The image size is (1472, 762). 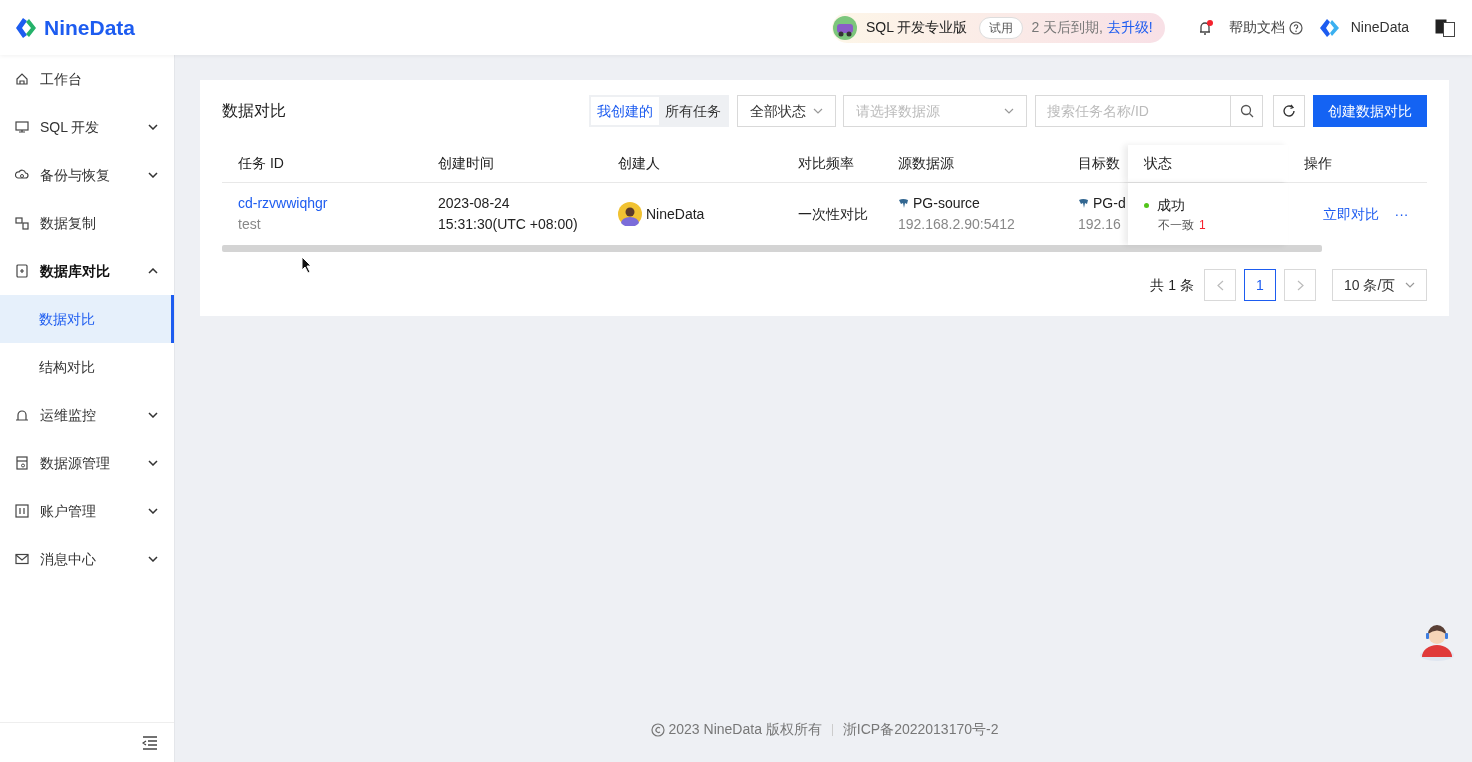 What do you see at coordinates (1133, 111) in the screenshot?
I see `search-field: 搜索任务名称/ID` at bounding box center [1133, 111].